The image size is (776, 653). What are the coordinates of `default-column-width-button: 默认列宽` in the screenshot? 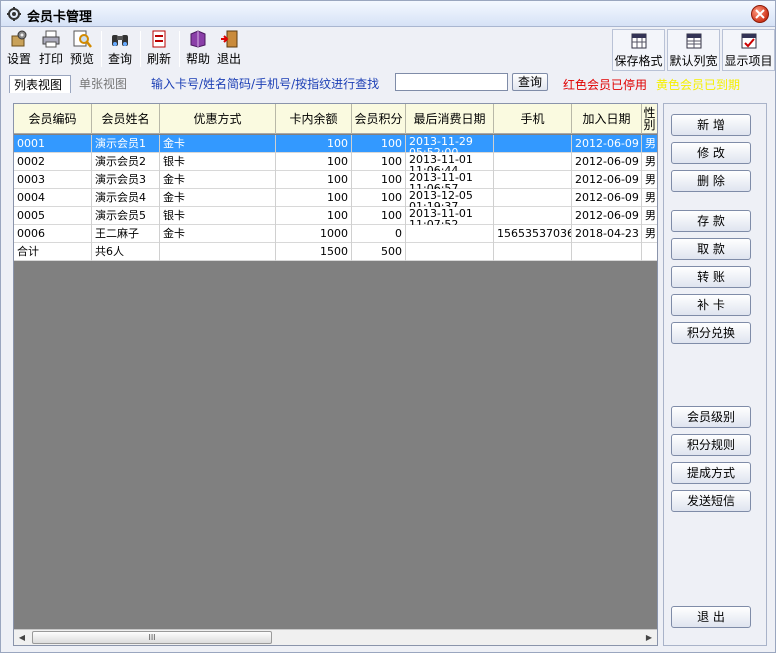 It's located at (693, 50).